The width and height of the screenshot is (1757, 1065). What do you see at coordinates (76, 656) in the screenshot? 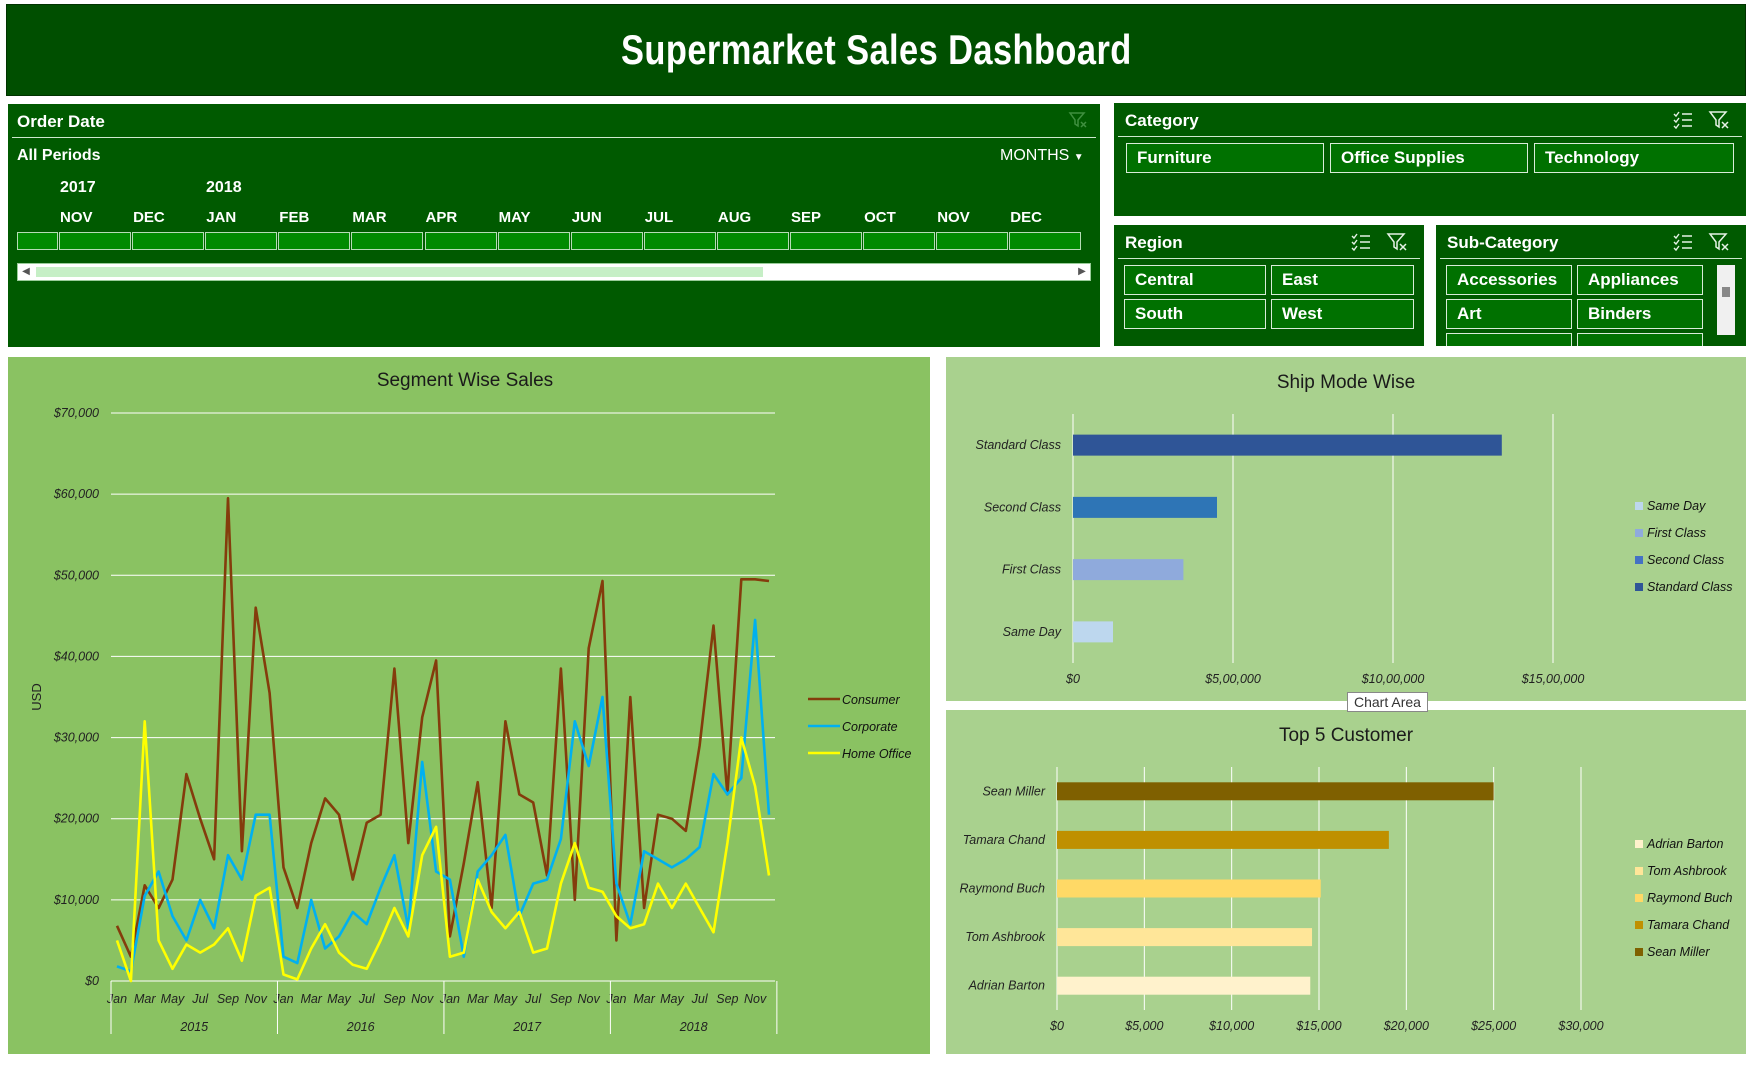
I see `y-tick-label: $40,000` at bounding box center [76, 656].